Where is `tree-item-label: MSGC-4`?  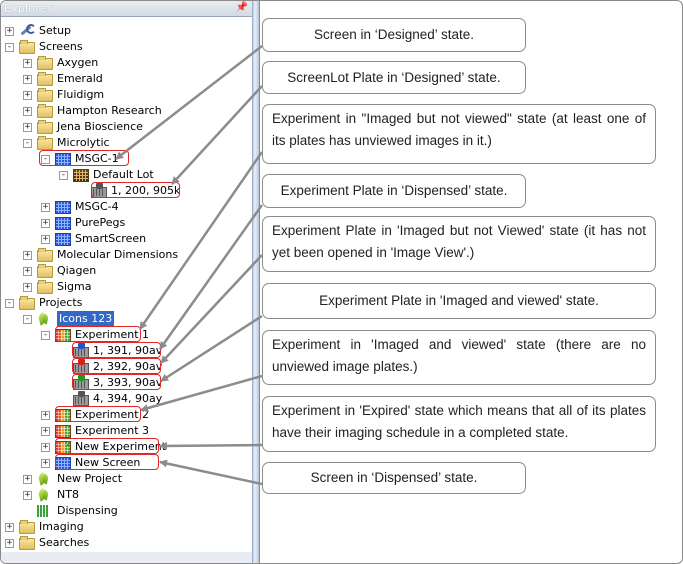 tree-item-label: MSGC-4 is located at coordinates (97, 206).